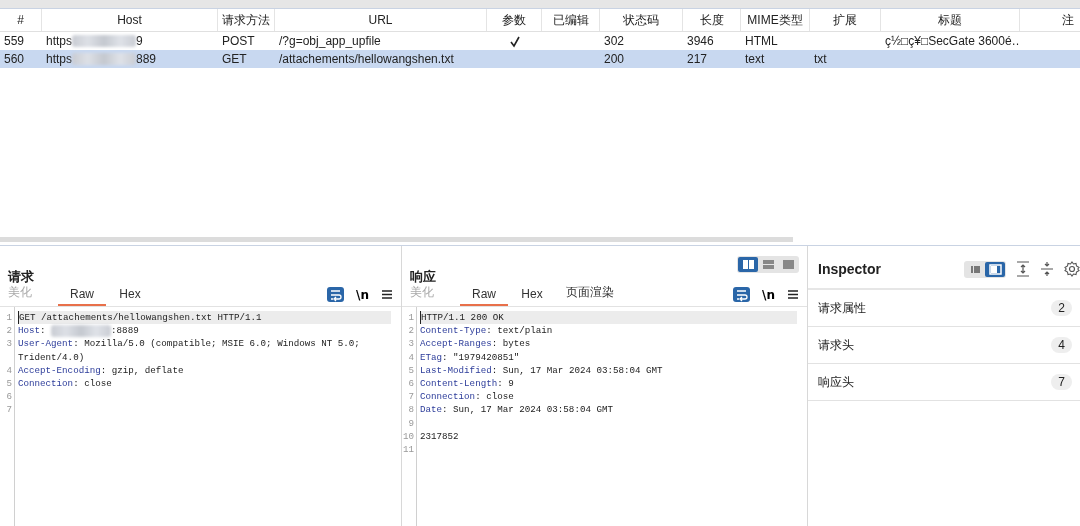  Describe the element at coordinates (517, 410) in the screenshot. I see `code-line: Date: Sun, 17 Mar 2024 03:58:04 GMT` at that location.